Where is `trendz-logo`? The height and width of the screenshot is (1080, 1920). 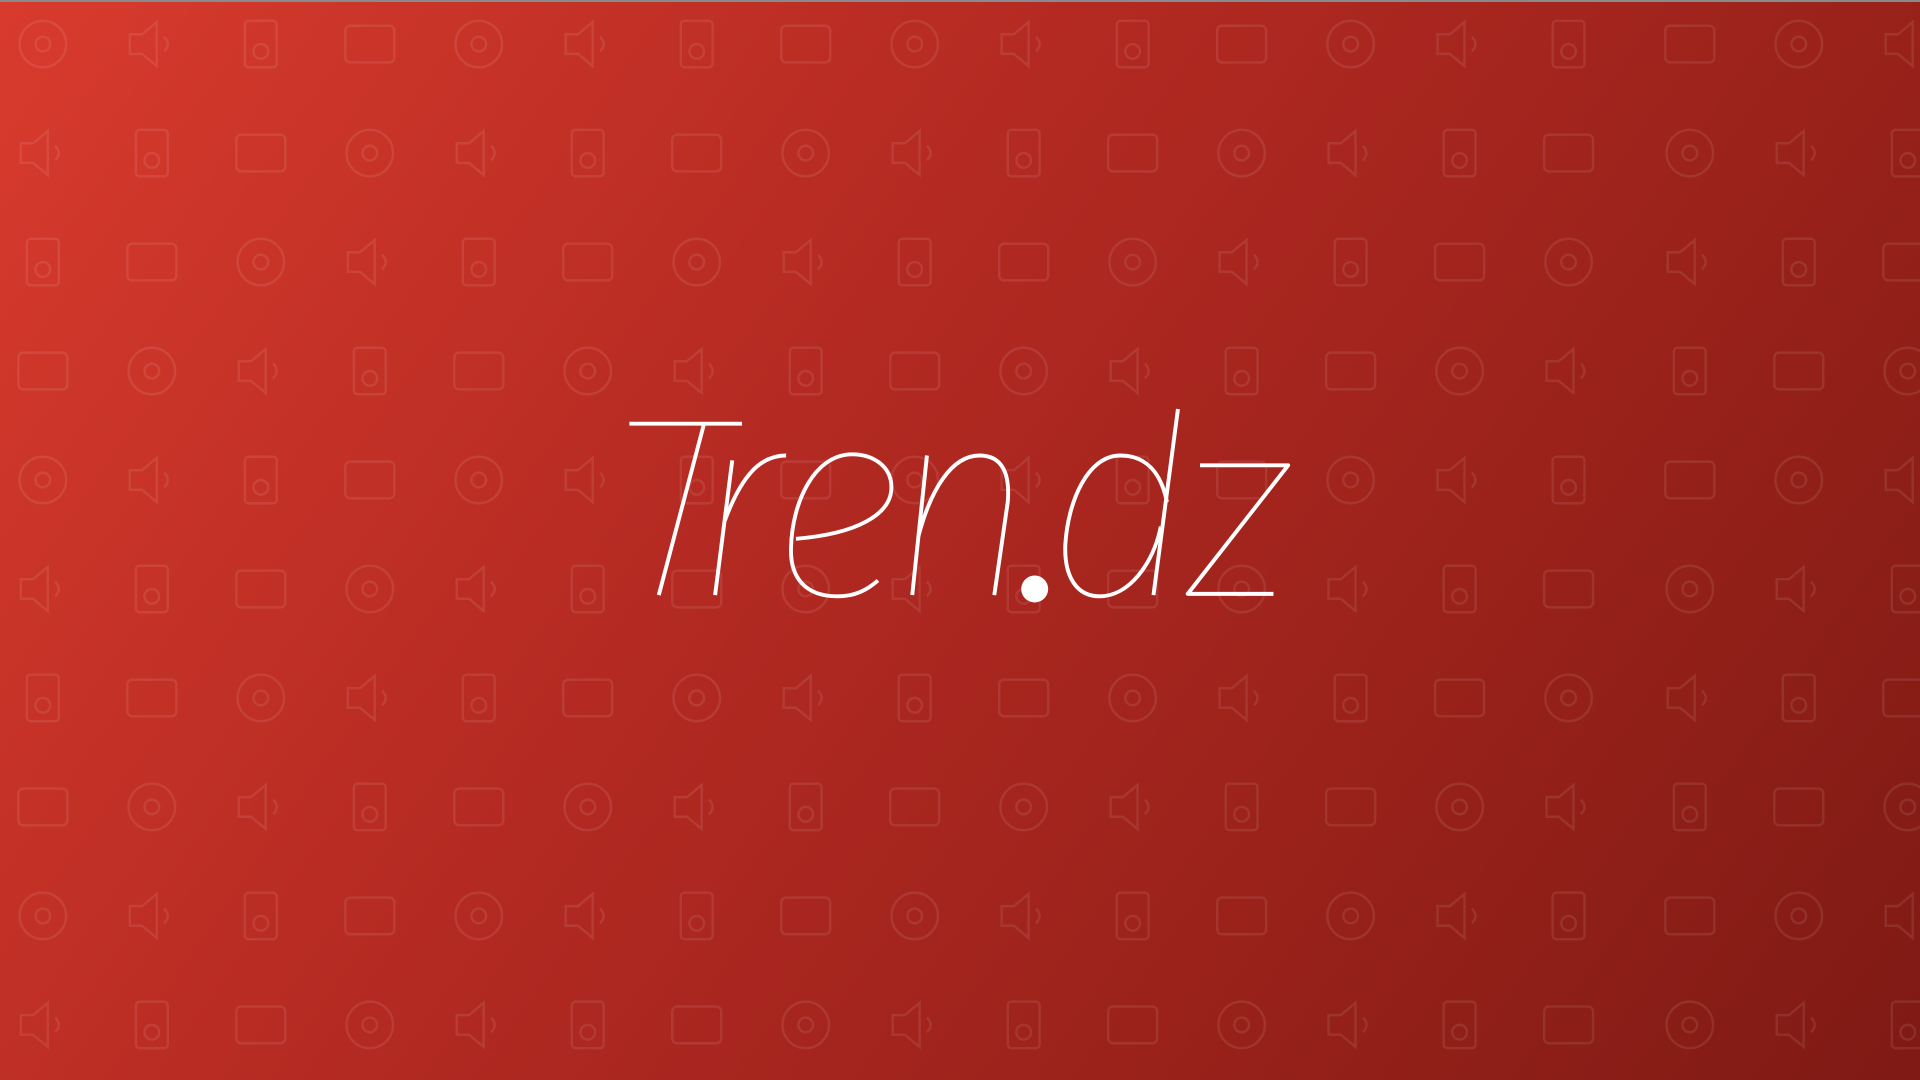
trendz-logo is located at coordinates (960, 505).